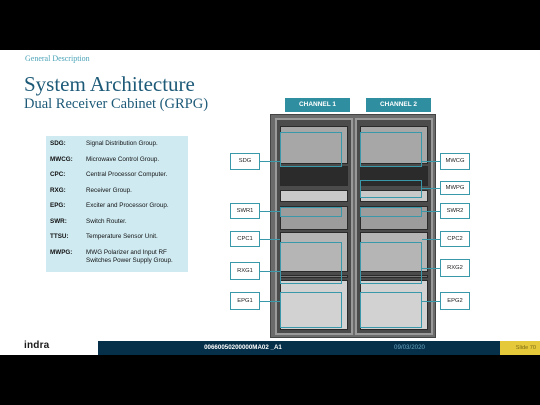  What do you see at coordinates (455, 268) in the screenshot?
I see `label-rxg2: RXG2` at bounding box center [455, 268].